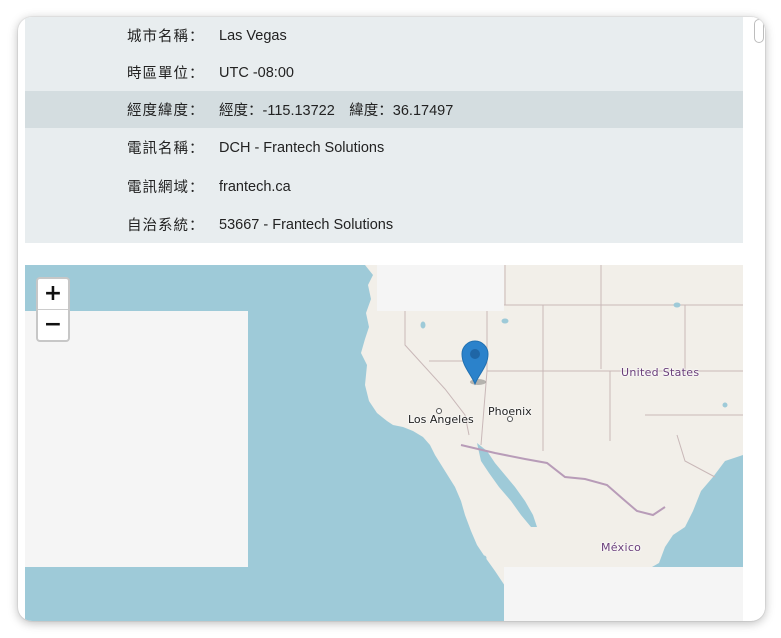 The width and height of the screenshot is (781, 638). Describe the element at coordinates (510, 411) in the screenshot. I see `city-label-phoenix: Phoenix` at that location.